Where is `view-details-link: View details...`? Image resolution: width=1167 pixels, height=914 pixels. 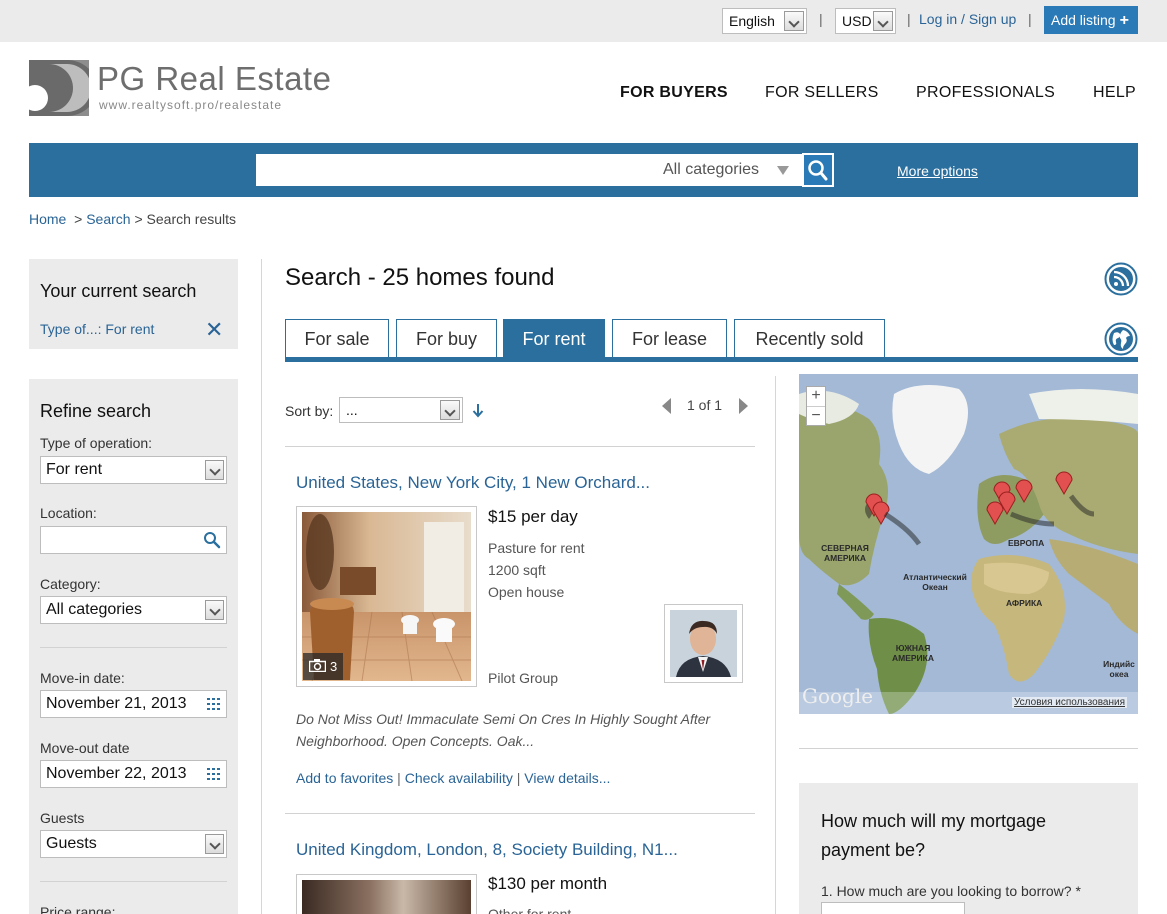 view-details-link: View details... is located at coordinates (567, 778).